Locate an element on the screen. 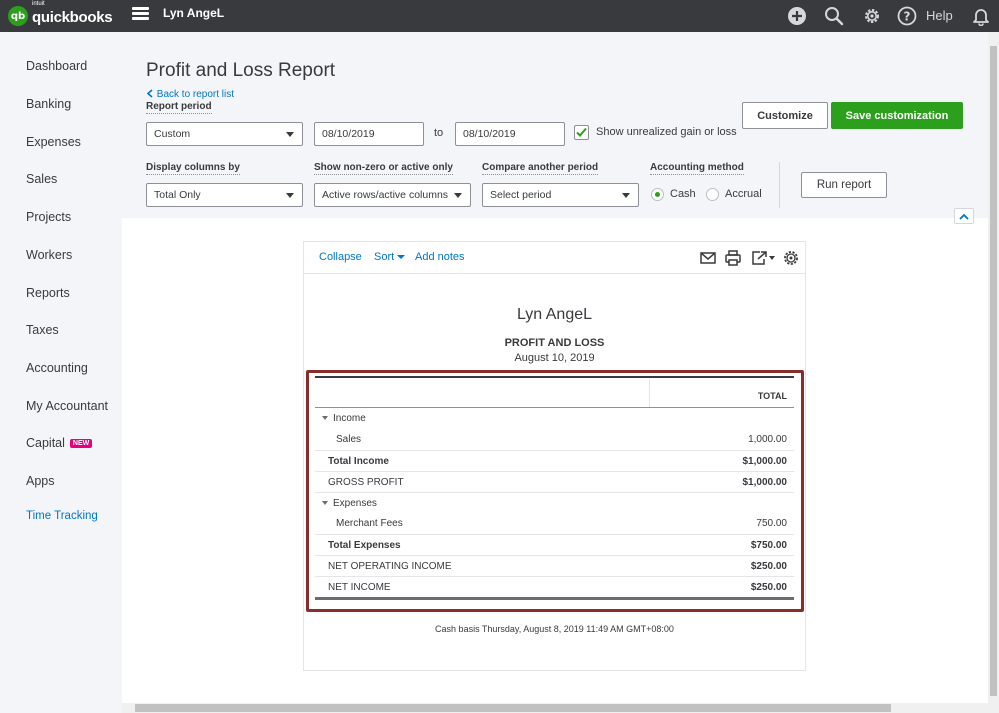 The image size is (999, 713). column-header-total: TOTAL is located at coordinates (772, 396).